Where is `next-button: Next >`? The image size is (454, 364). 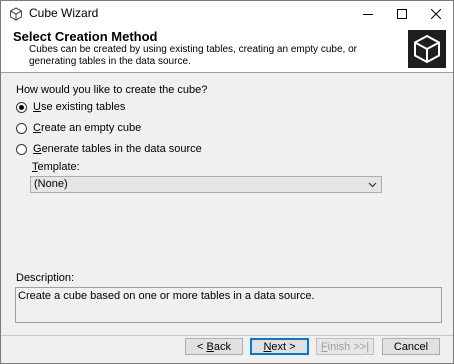 next-button: Next > is located at coordinates (279, 346).